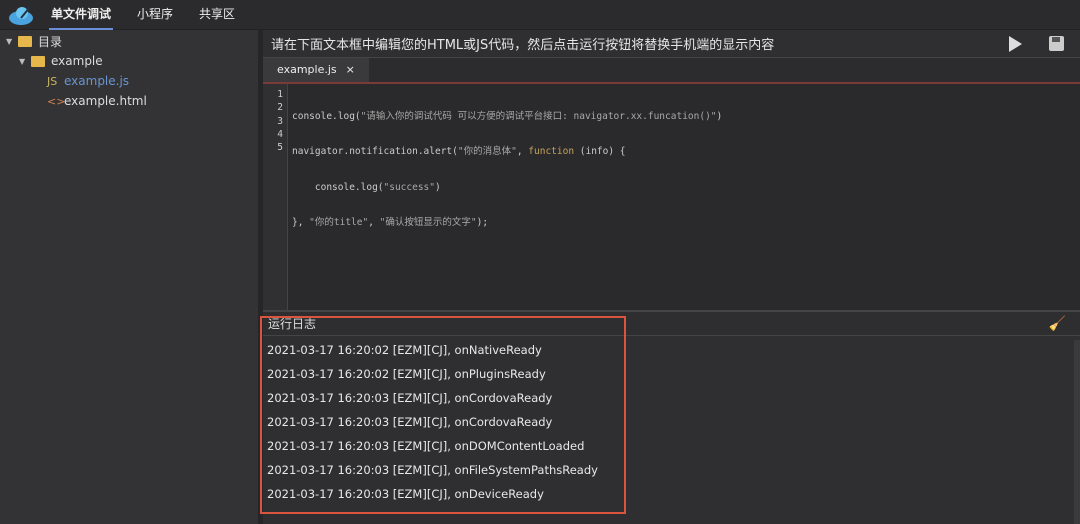 This screenshot has height=524, width=1080. Describe the element at coordinates (56, 101) in the screenshot. I see `html-file-icon: <>` at that location.